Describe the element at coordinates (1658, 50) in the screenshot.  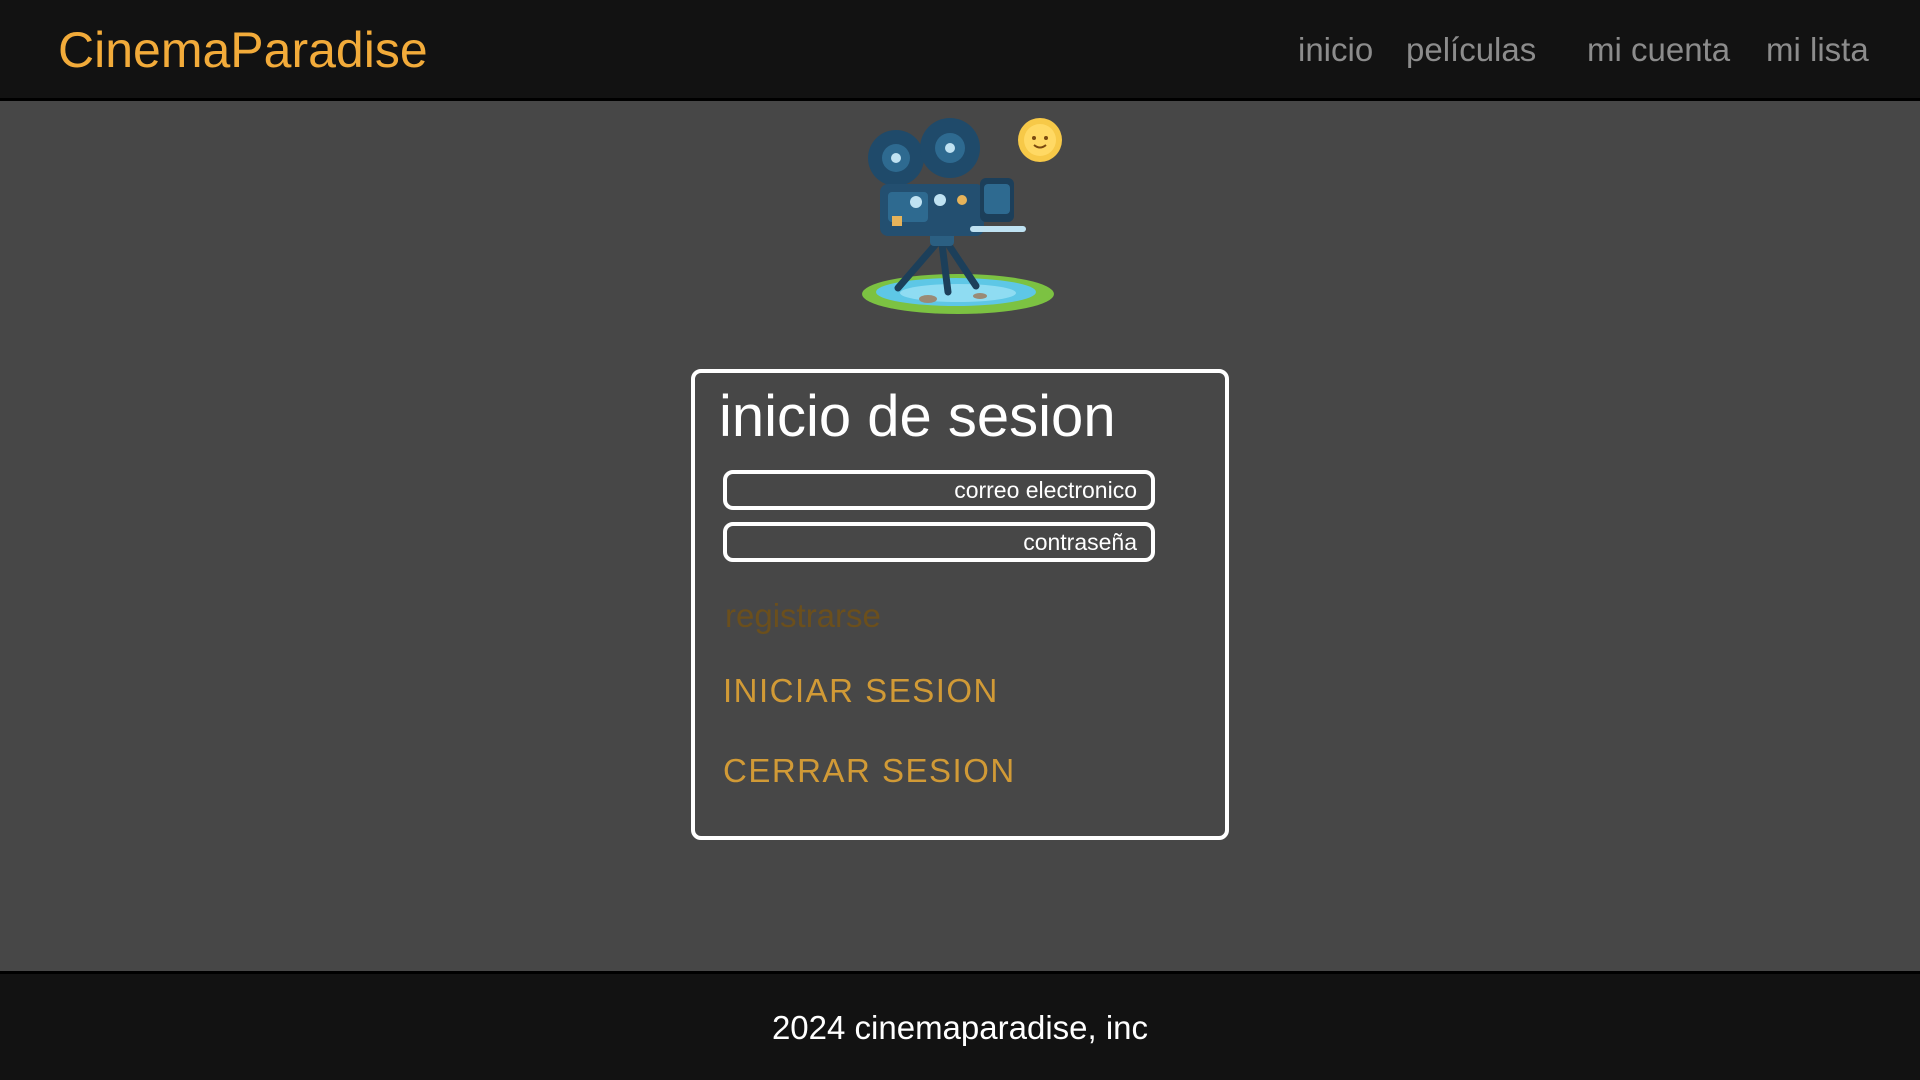
I see `nav-link-mi-cuenta: mi cuenta` at that location.